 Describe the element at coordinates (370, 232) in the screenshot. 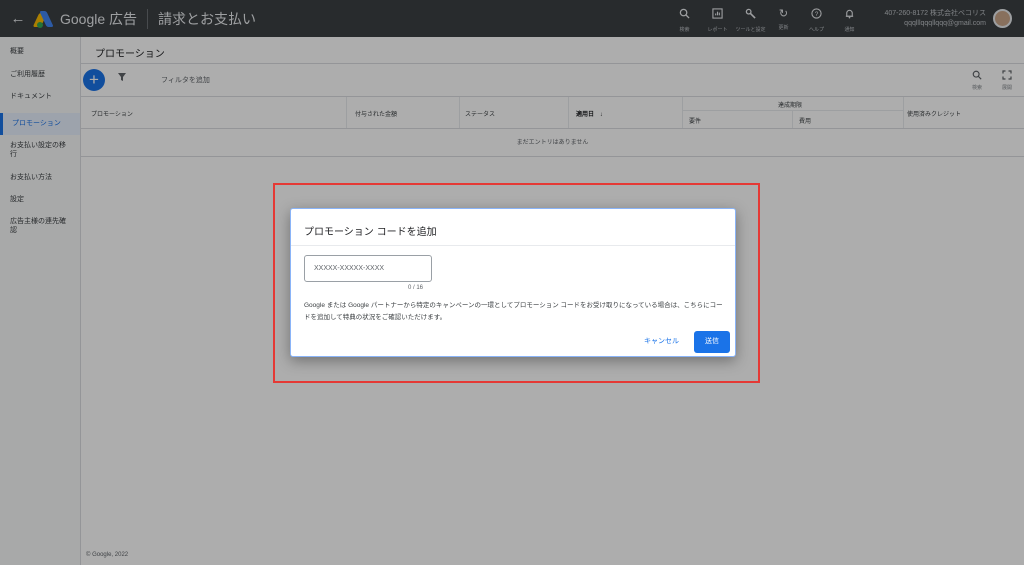

I see `dialog-title: プロモーション コードを追加` at that location.